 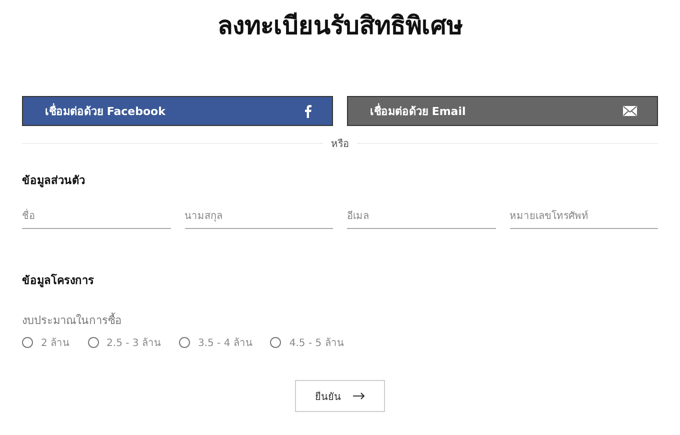 I want to click on section-heading: ข้อมูลส่วนตัว, so click(x=54, y=181).